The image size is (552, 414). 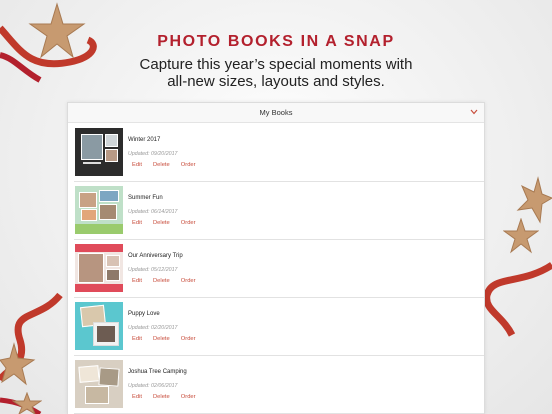 What do you see at coordinates (276, 81) in the screenshot?
I see `hero-subtitle-line2: all-new sizes, layouts and styles.` at bounding box center [276, 81].